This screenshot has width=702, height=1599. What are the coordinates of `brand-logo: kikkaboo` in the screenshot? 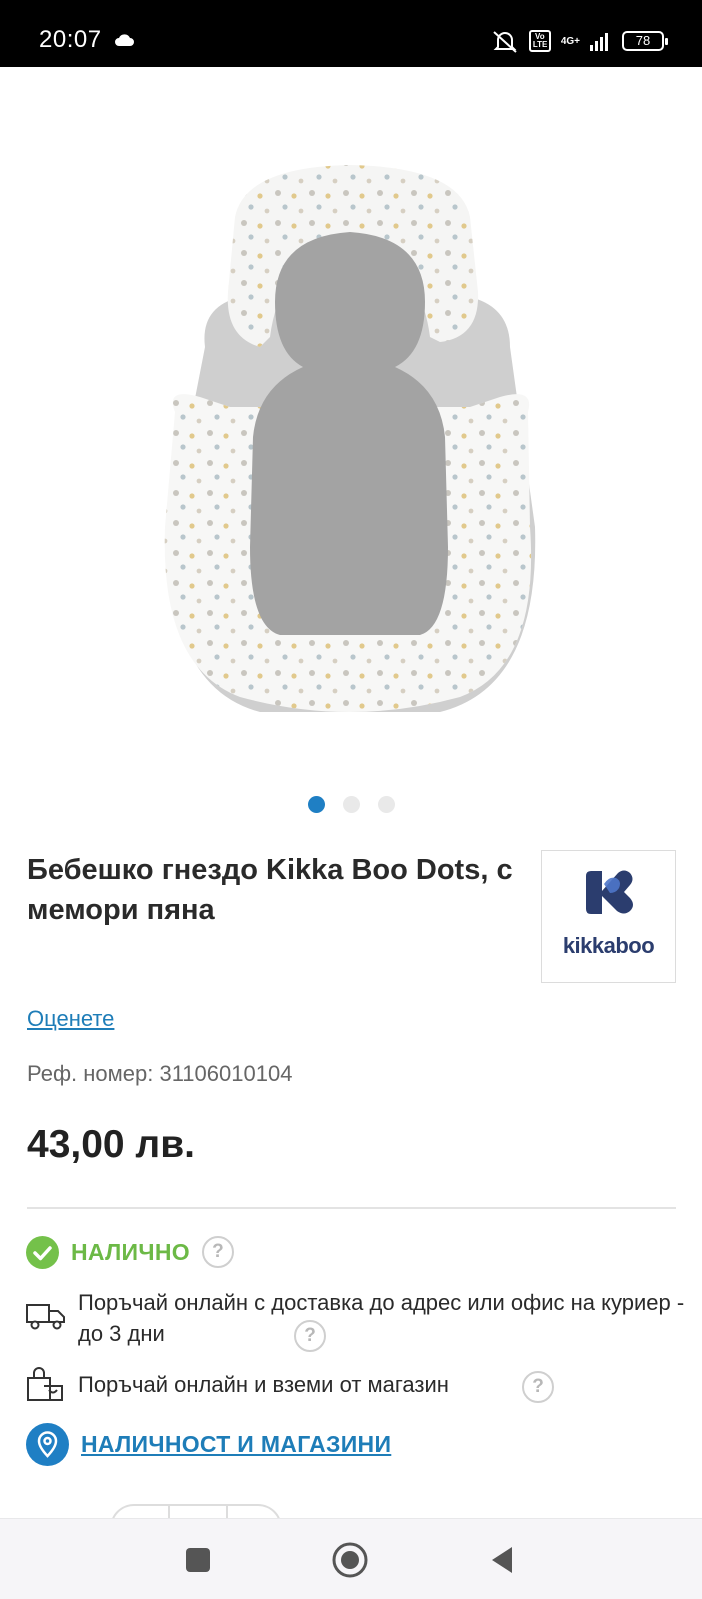 It's located at (608, 916).